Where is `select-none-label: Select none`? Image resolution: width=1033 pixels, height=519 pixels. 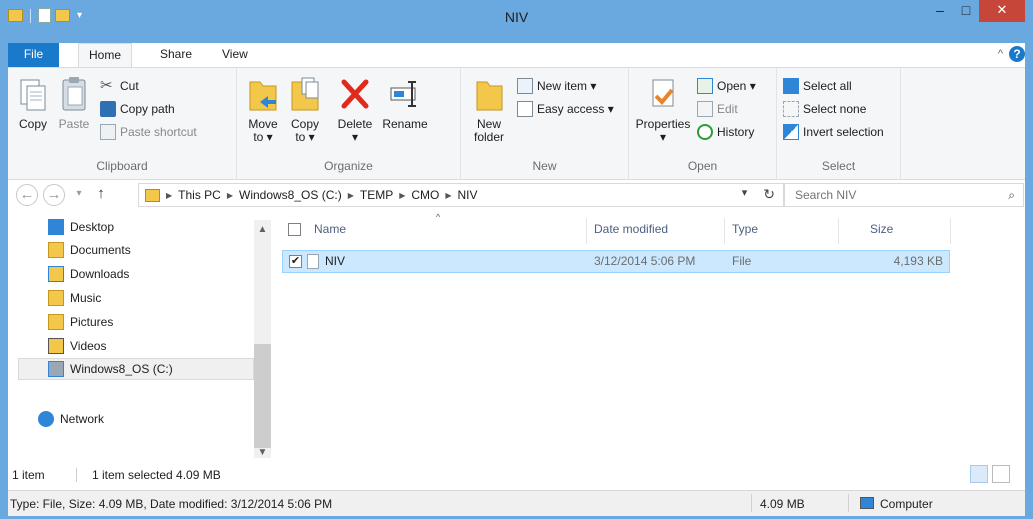 select-none-label: Select none is located at coordinates (835, 109).